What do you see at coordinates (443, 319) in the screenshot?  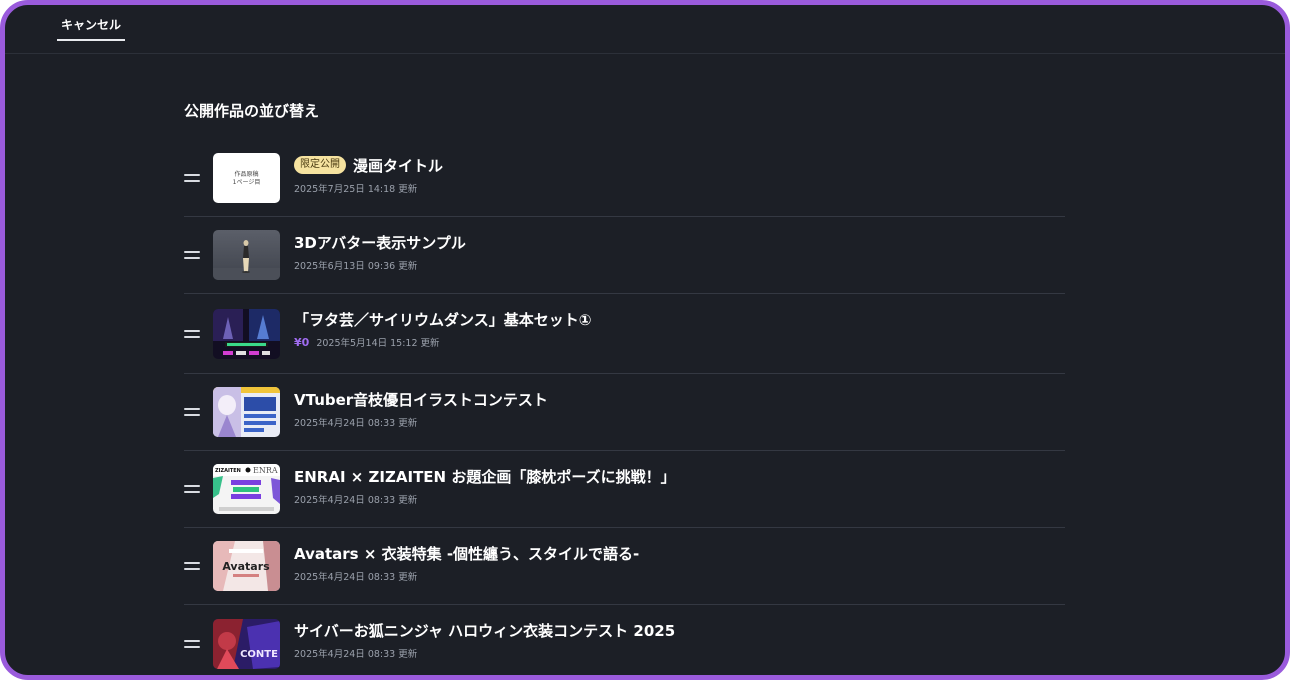 I see `work-title: 「ヲタ芸／サイリウムダンス」基本セット①` at bounding box center [443, 319].